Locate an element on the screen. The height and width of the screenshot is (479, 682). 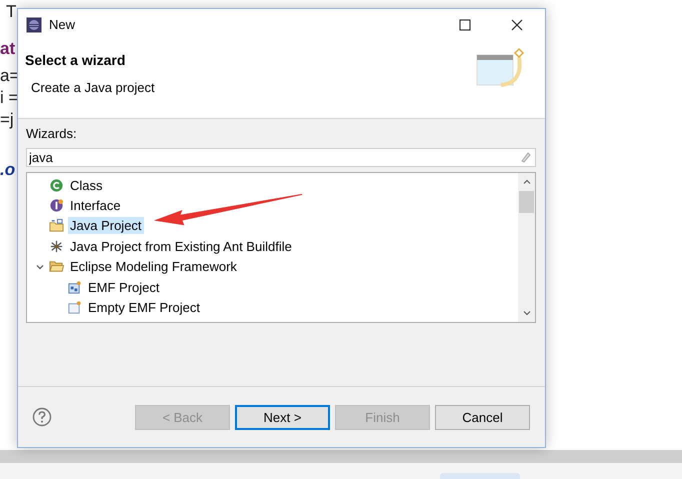
maximize-icon is located at coordinates (465, 24).